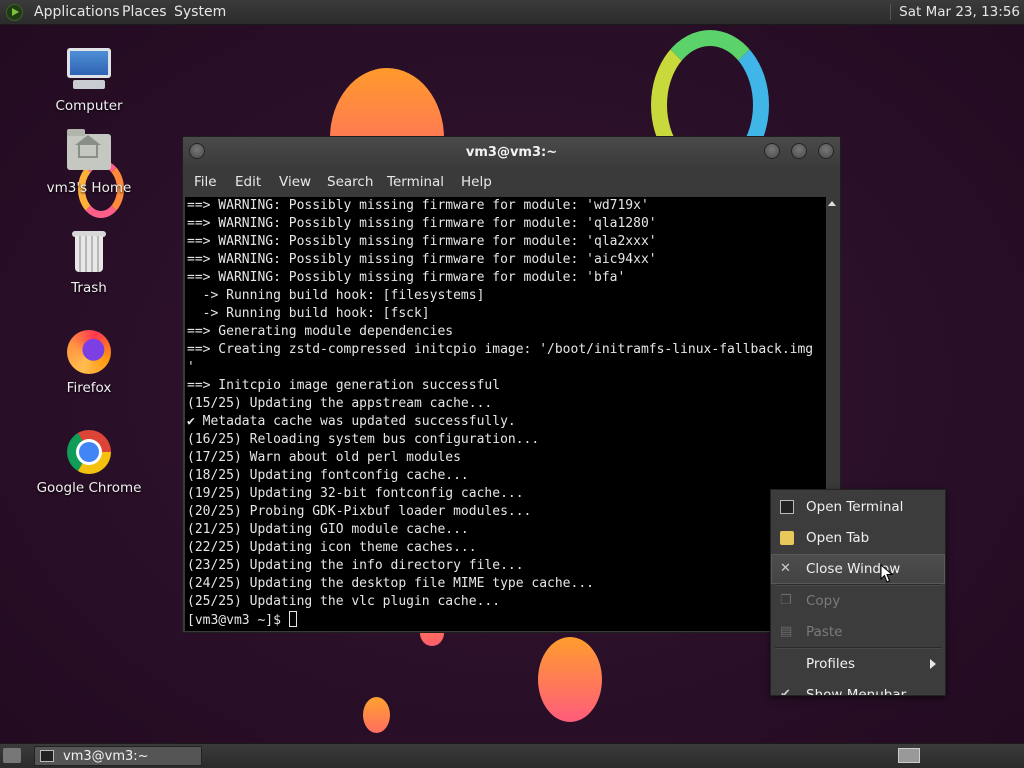 This screenshot has height=768, width=1024. What do you see at coordinates (324, 457) in the screenshot?
I see `terminal-line: (17/25) Warn about old perl modules` at bounding box center [324, 457].